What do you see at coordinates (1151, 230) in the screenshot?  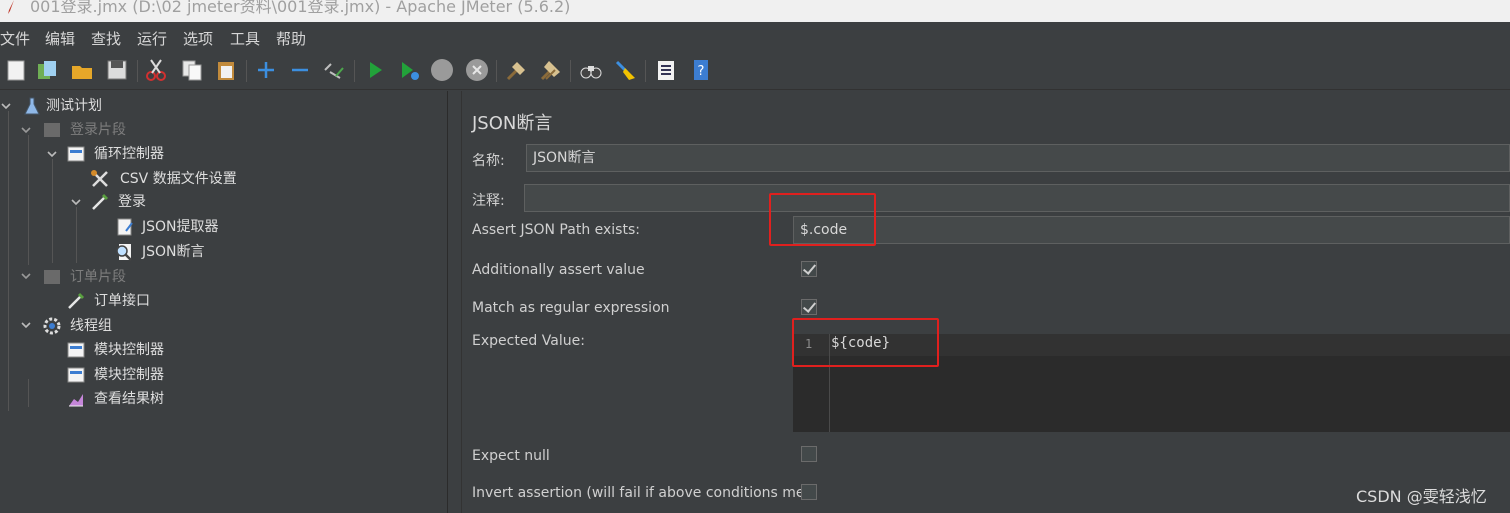 I see `json-path-field: $.code` at bounding box center [1151, 230].